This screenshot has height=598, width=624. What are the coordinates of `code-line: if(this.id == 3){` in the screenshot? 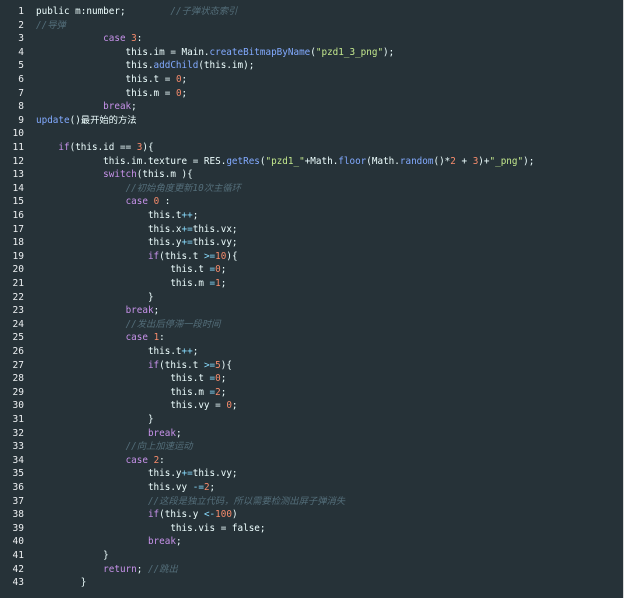 It's located at (327, 148).